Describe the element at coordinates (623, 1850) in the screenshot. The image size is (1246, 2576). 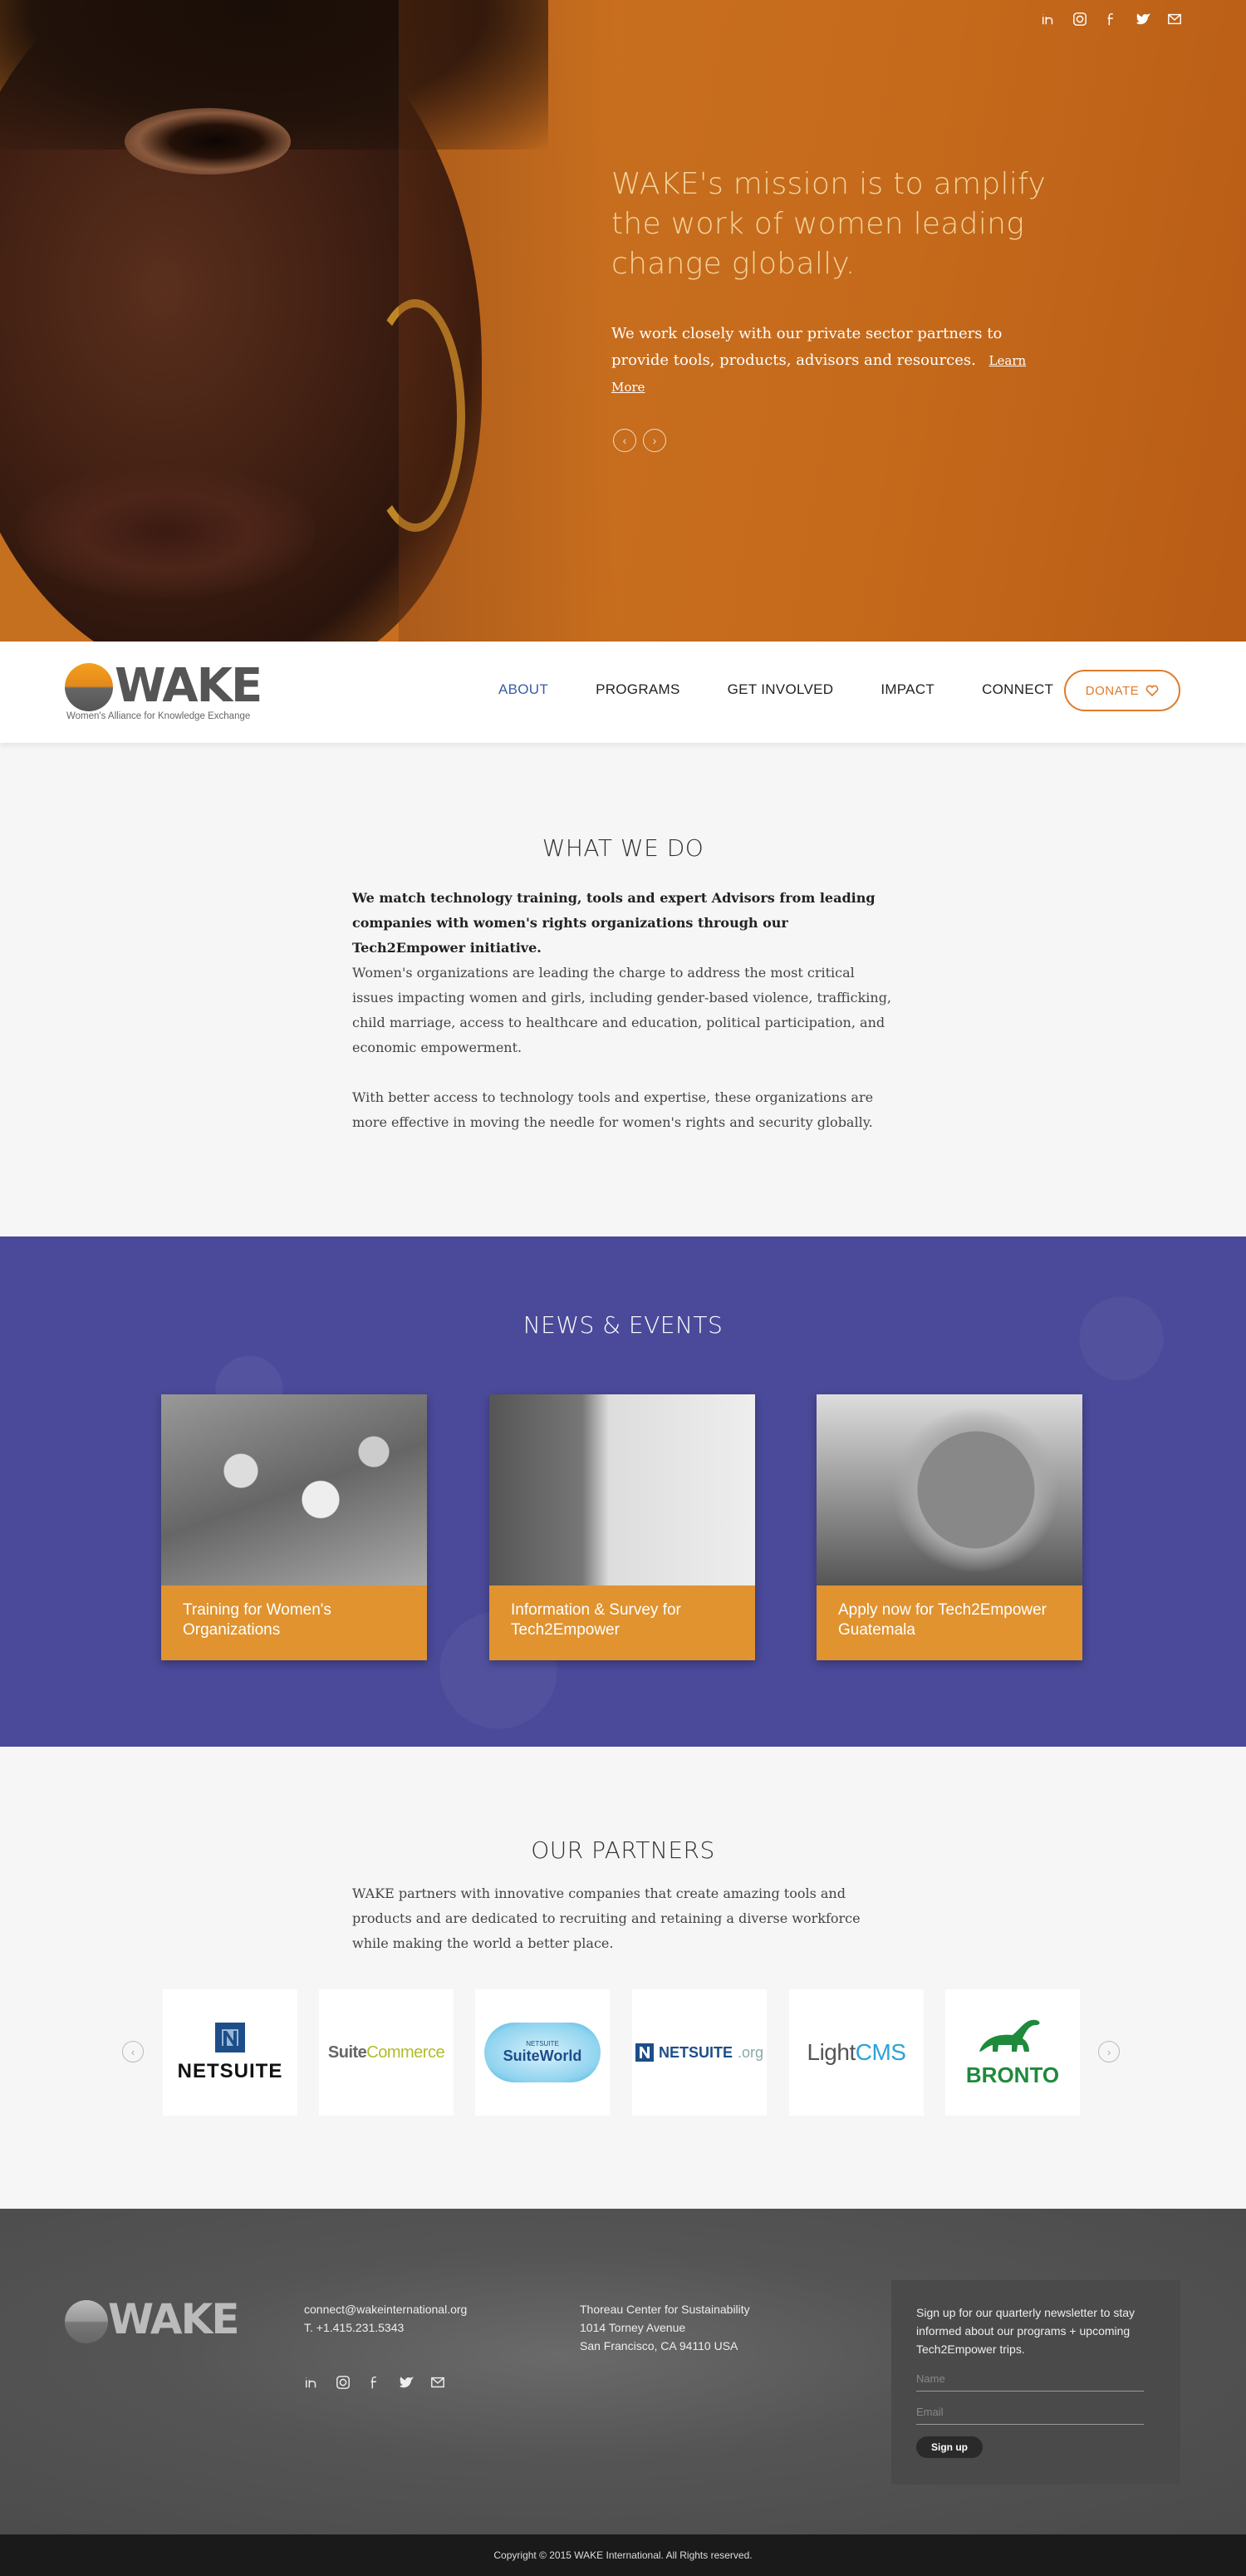
I see `partners-heading: OUR PARTNERS` at that location.